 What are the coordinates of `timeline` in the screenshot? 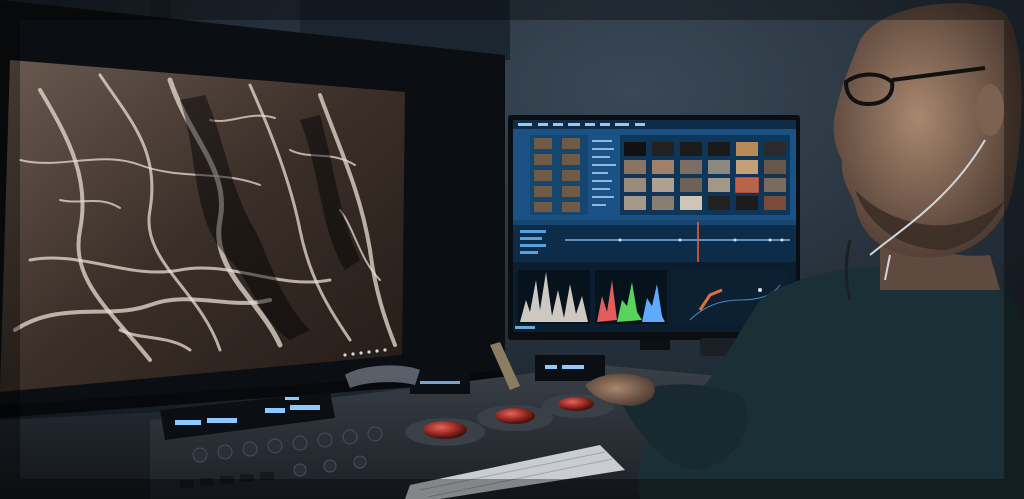 It's located at (654, 241).